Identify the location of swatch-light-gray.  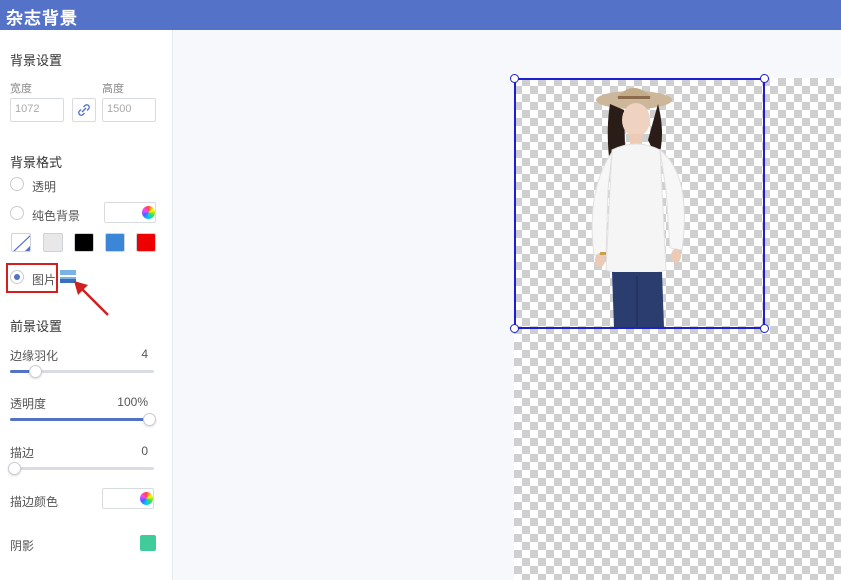
(53, 242).